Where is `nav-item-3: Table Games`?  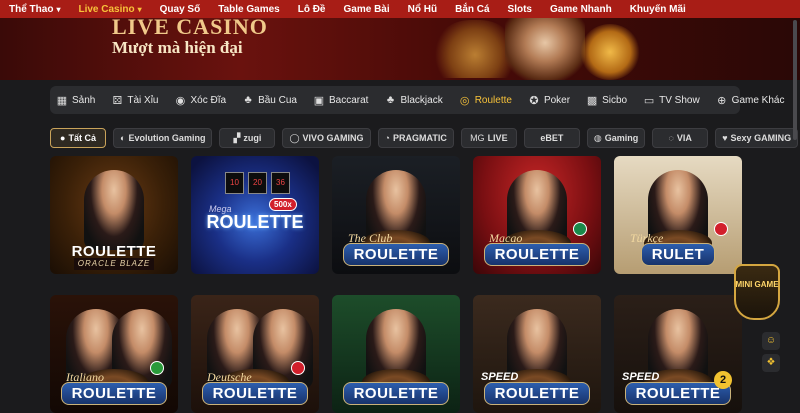 nav-item-3: Table Games is located at coordinates (249, 9).